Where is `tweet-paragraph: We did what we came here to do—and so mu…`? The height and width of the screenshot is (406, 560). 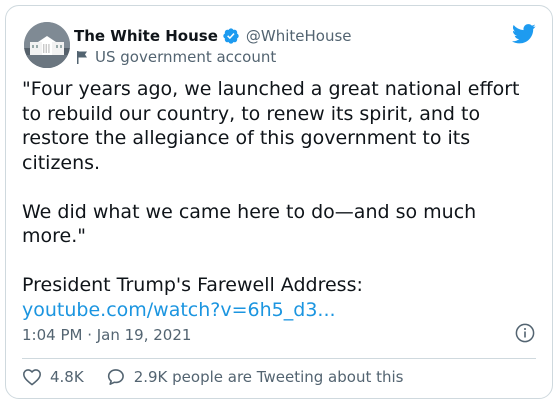
tweet-paragraph: We did what we came here to do—and so mu… is located at coordinates (249, 224).